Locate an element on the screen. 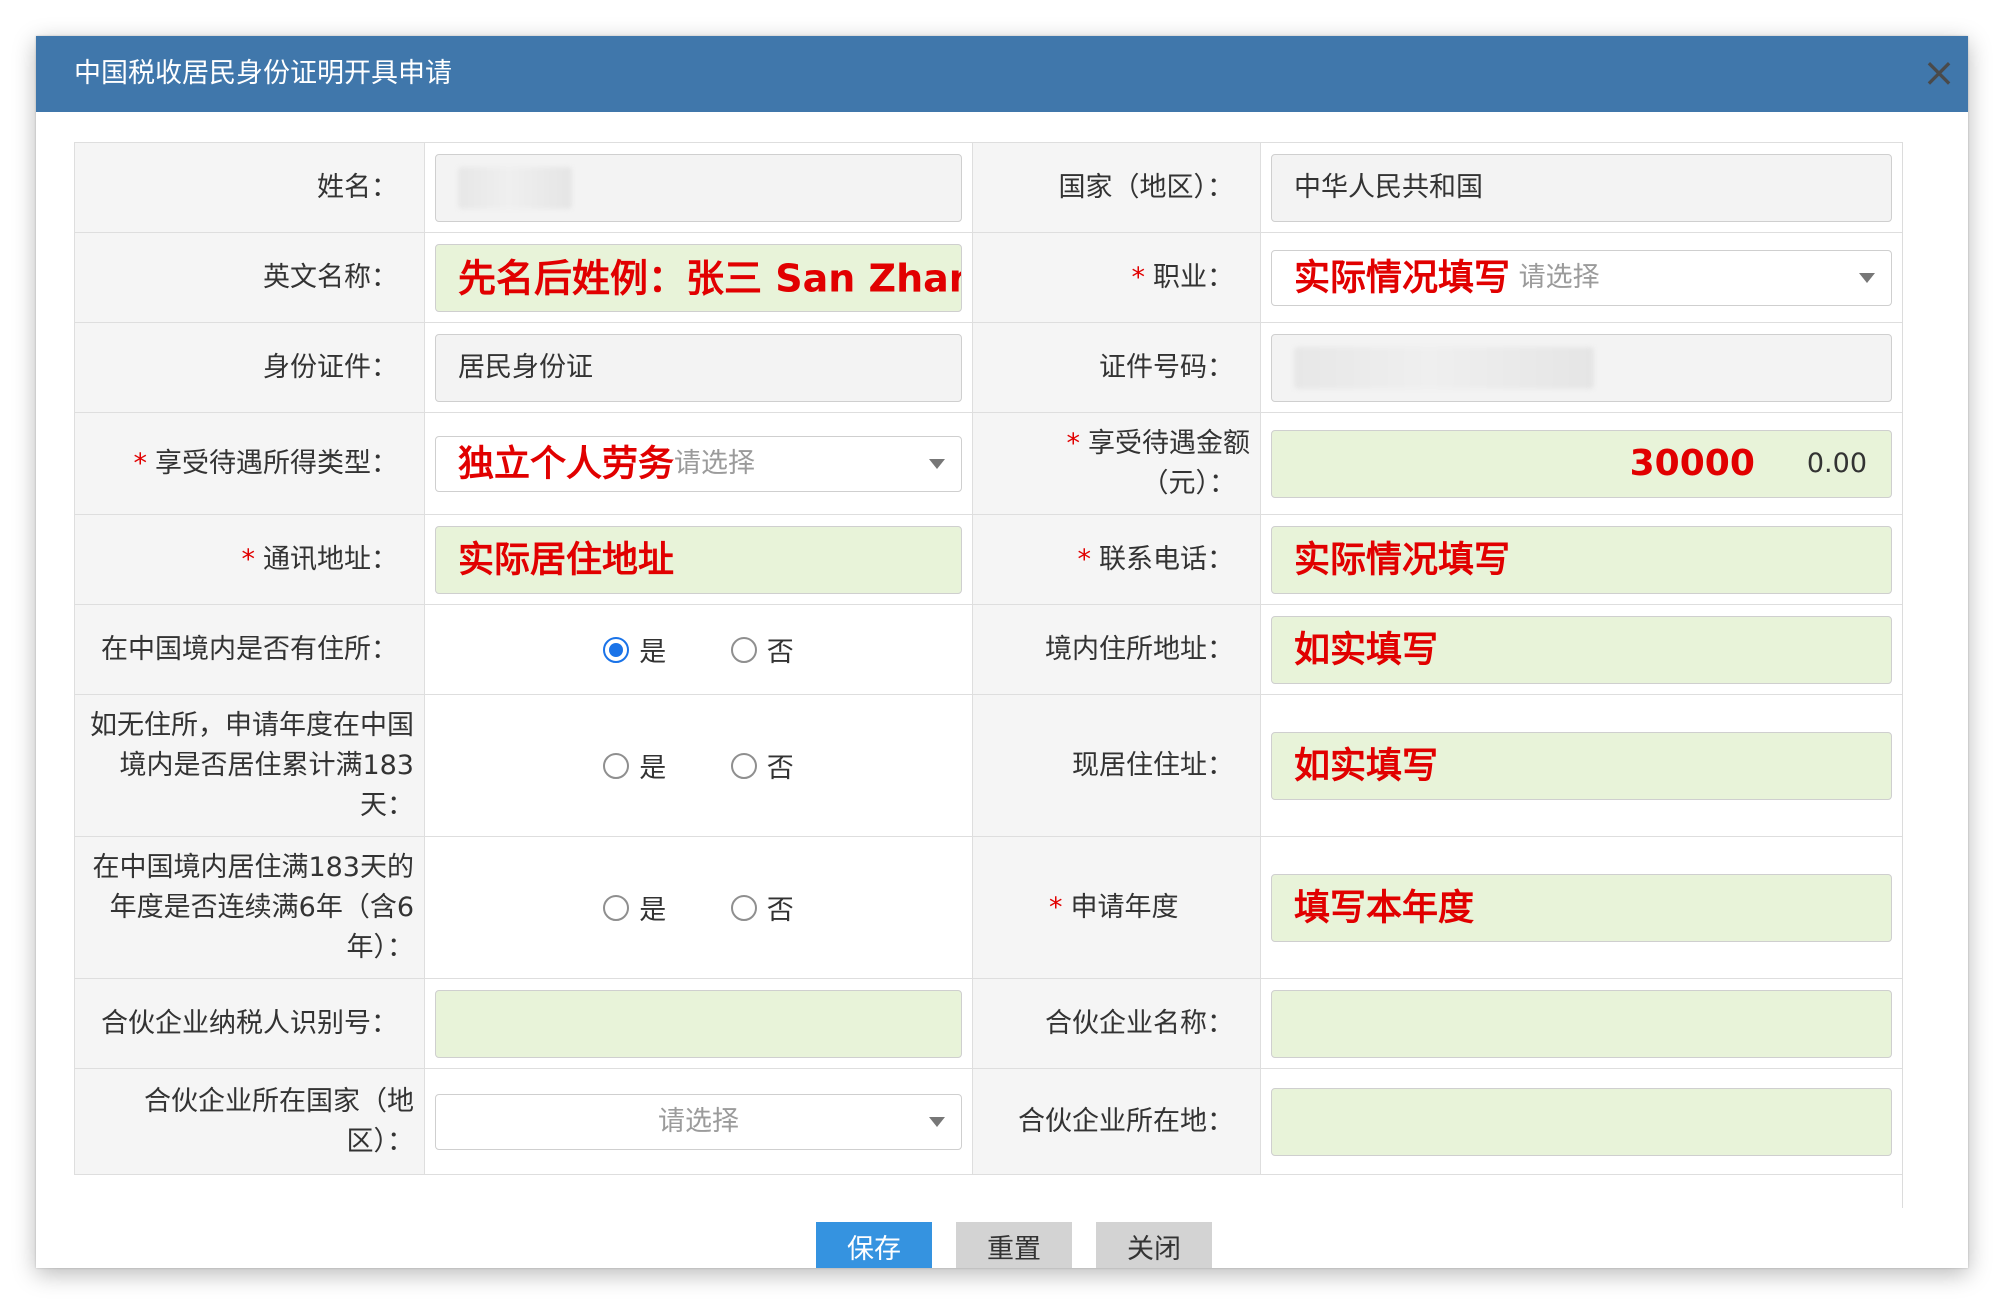 The height and width of the screenshot is (1306, 2004). id-type-value: 居民身份证 is located at coordinates (525, 367).